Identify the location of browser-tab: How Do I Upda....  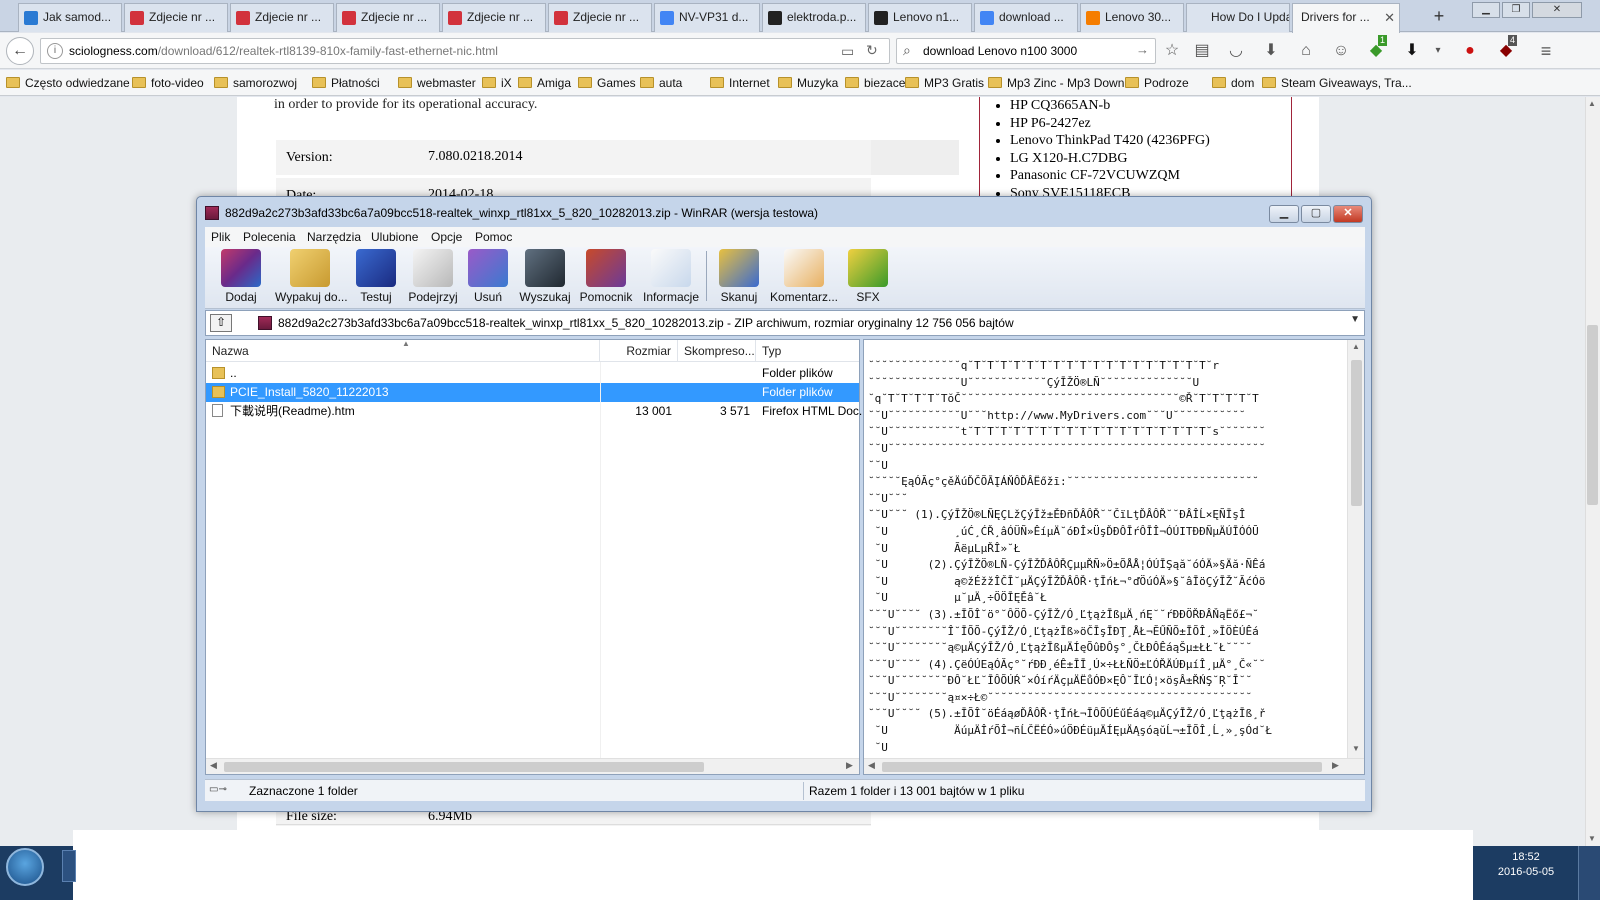
(1238, 17).